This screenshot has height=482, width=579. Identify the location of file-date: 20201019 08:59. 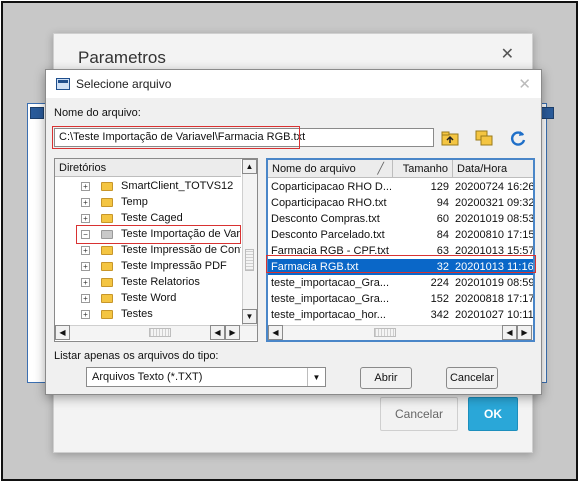
(495, 283).